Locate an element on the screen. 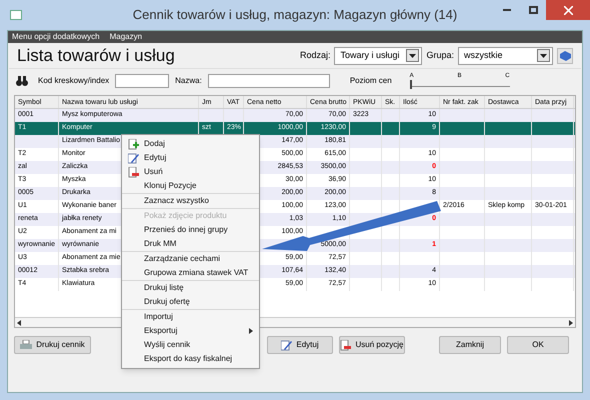 This screenshot has height=400, width=590. field-label: Rodzaj: is located at coordinates (315, 55).